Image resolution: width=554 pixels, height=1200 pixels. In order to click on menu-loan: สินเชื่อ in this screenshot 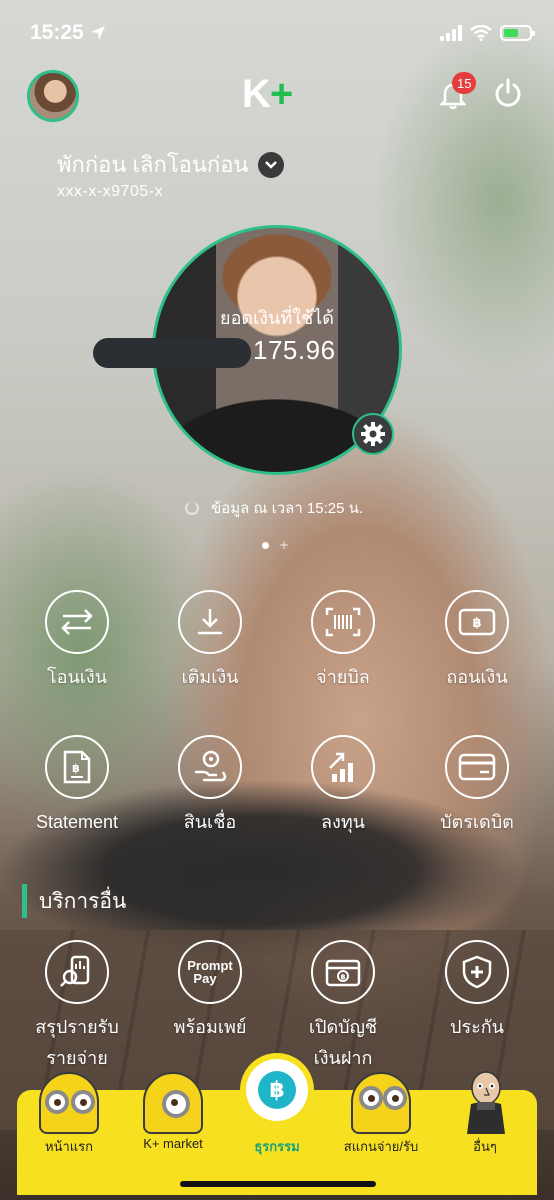, I will do `click(210, 786)`.